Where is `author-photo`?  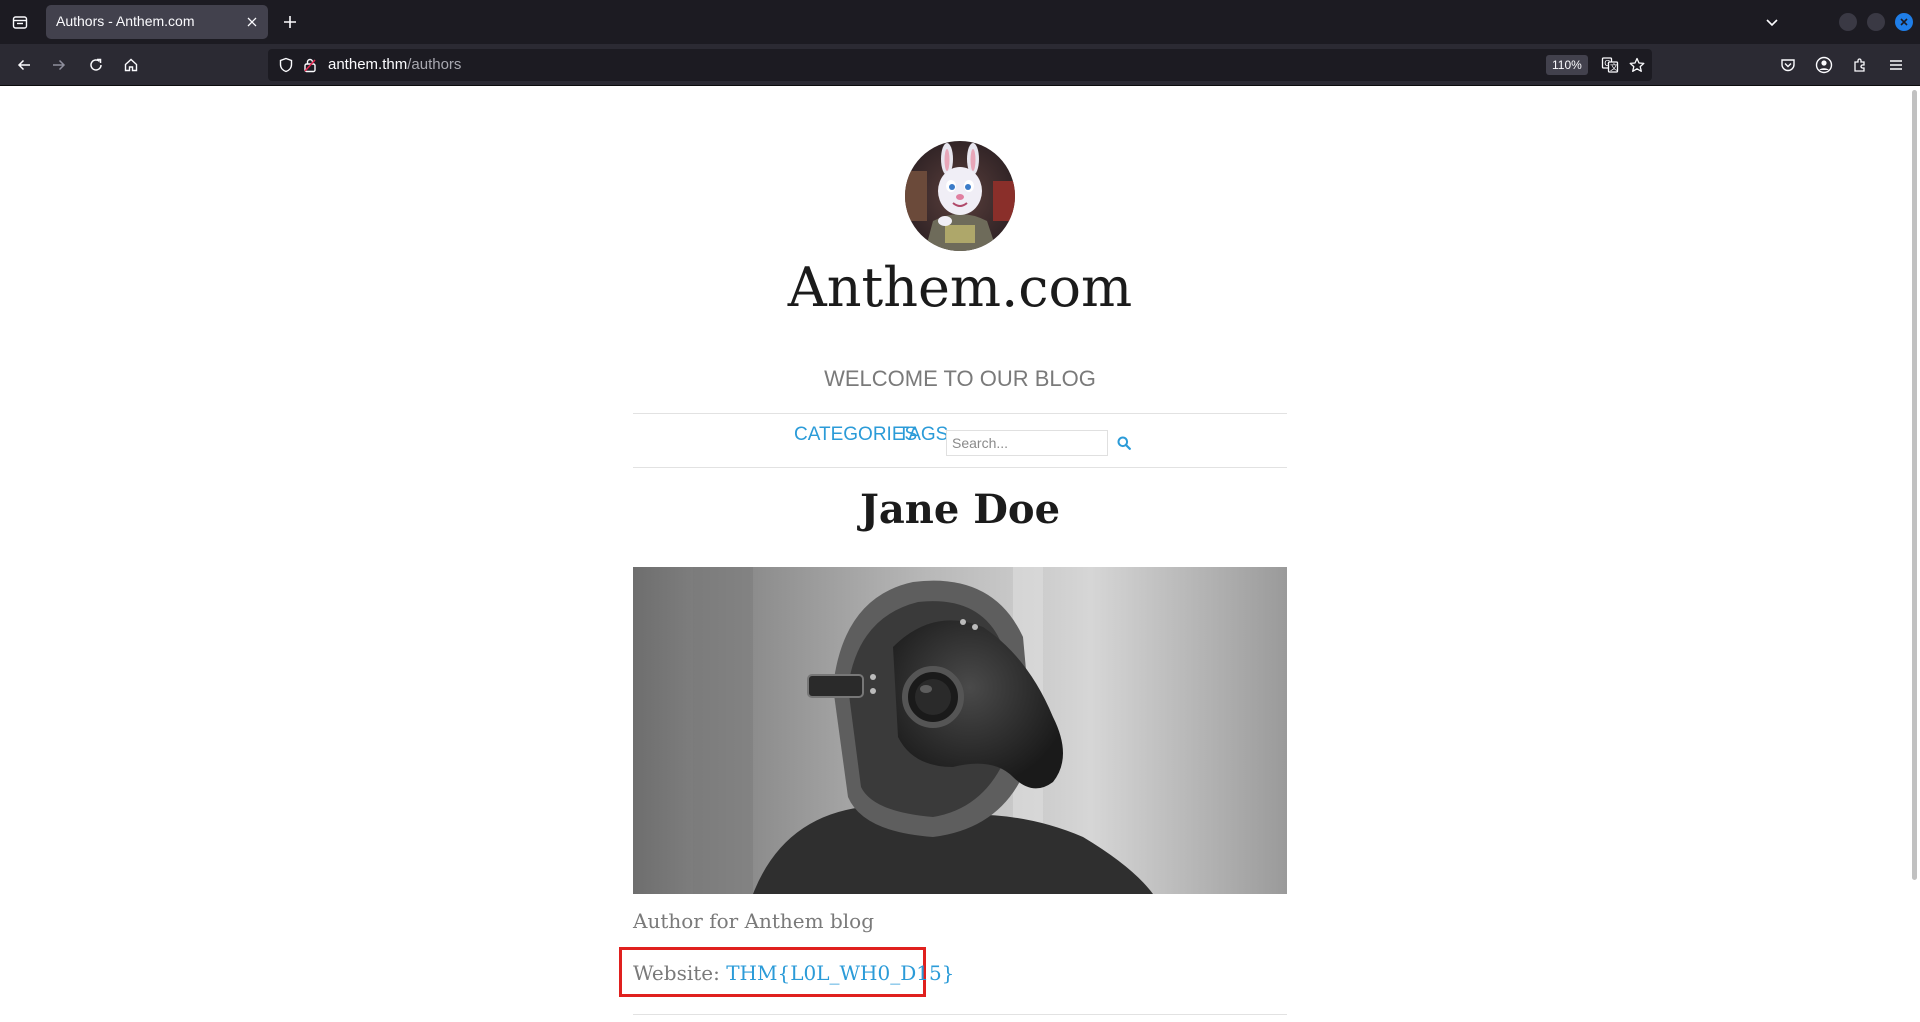 author-photo is located at coordinates (960, 730).